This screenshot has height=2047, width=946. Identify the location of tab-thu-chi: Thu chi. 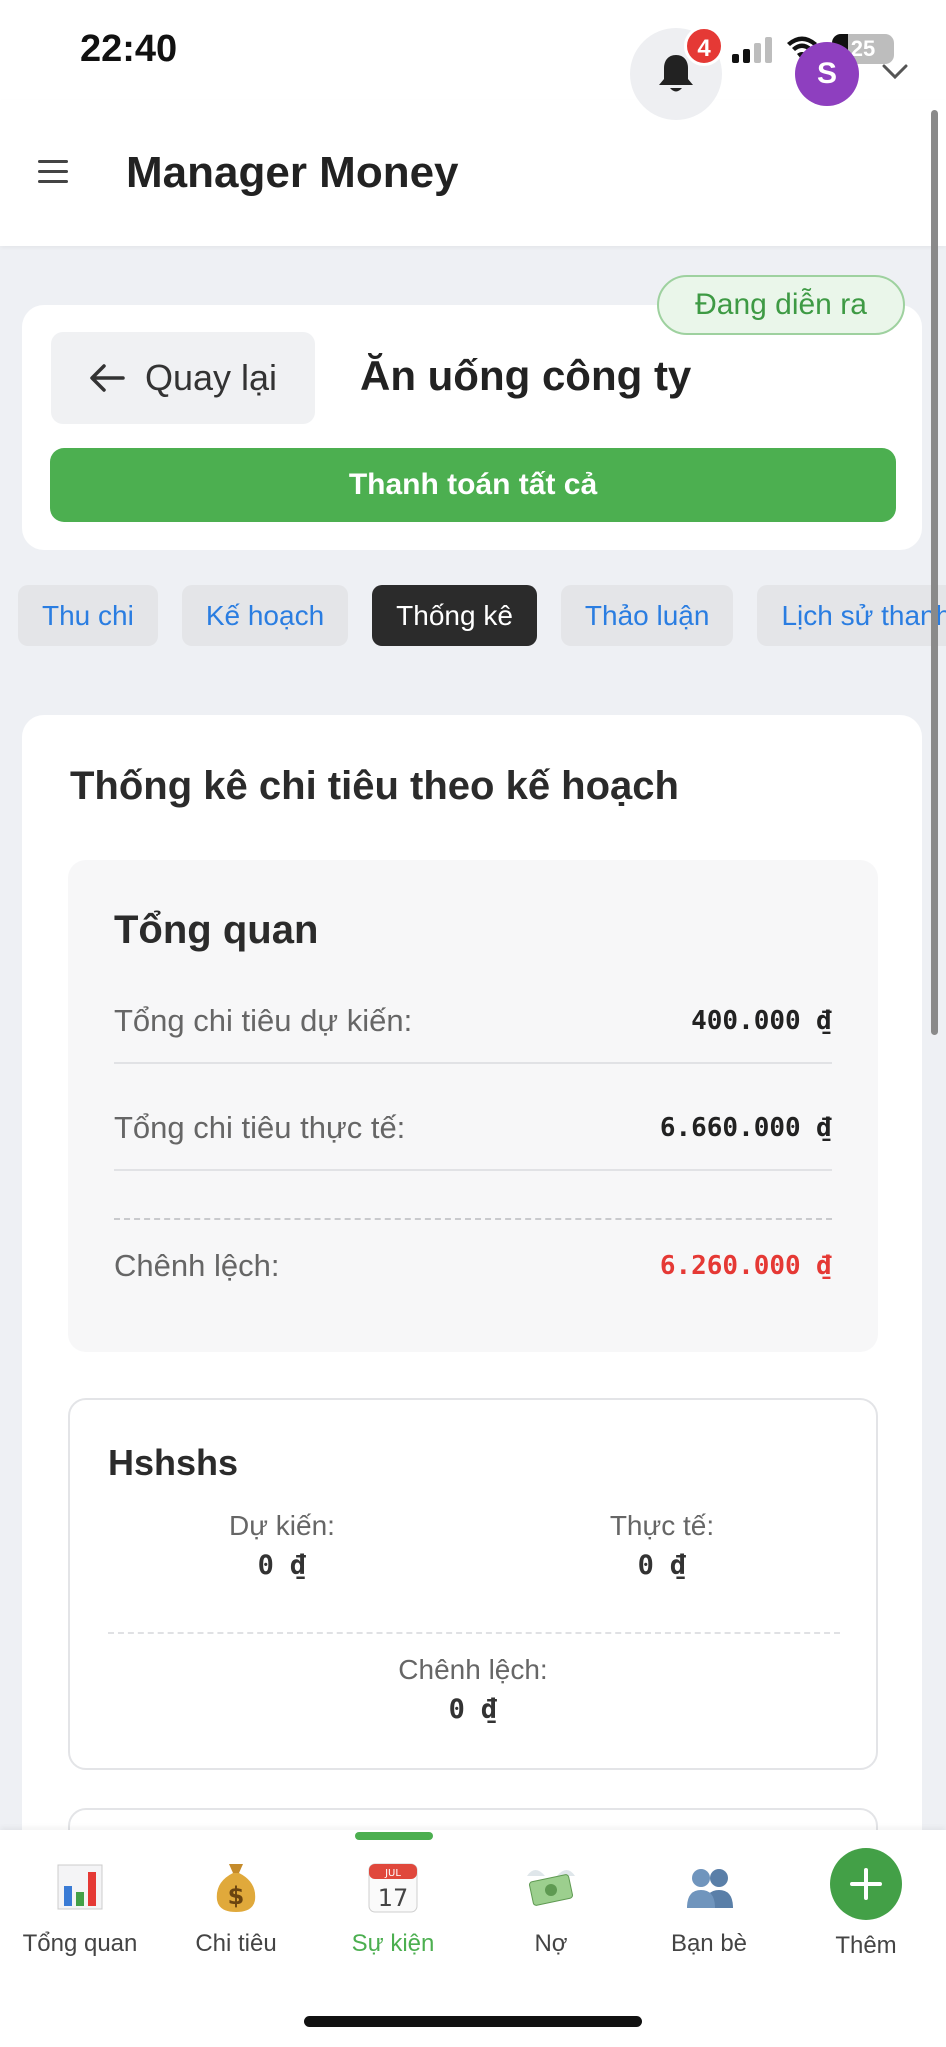
(88, 615).